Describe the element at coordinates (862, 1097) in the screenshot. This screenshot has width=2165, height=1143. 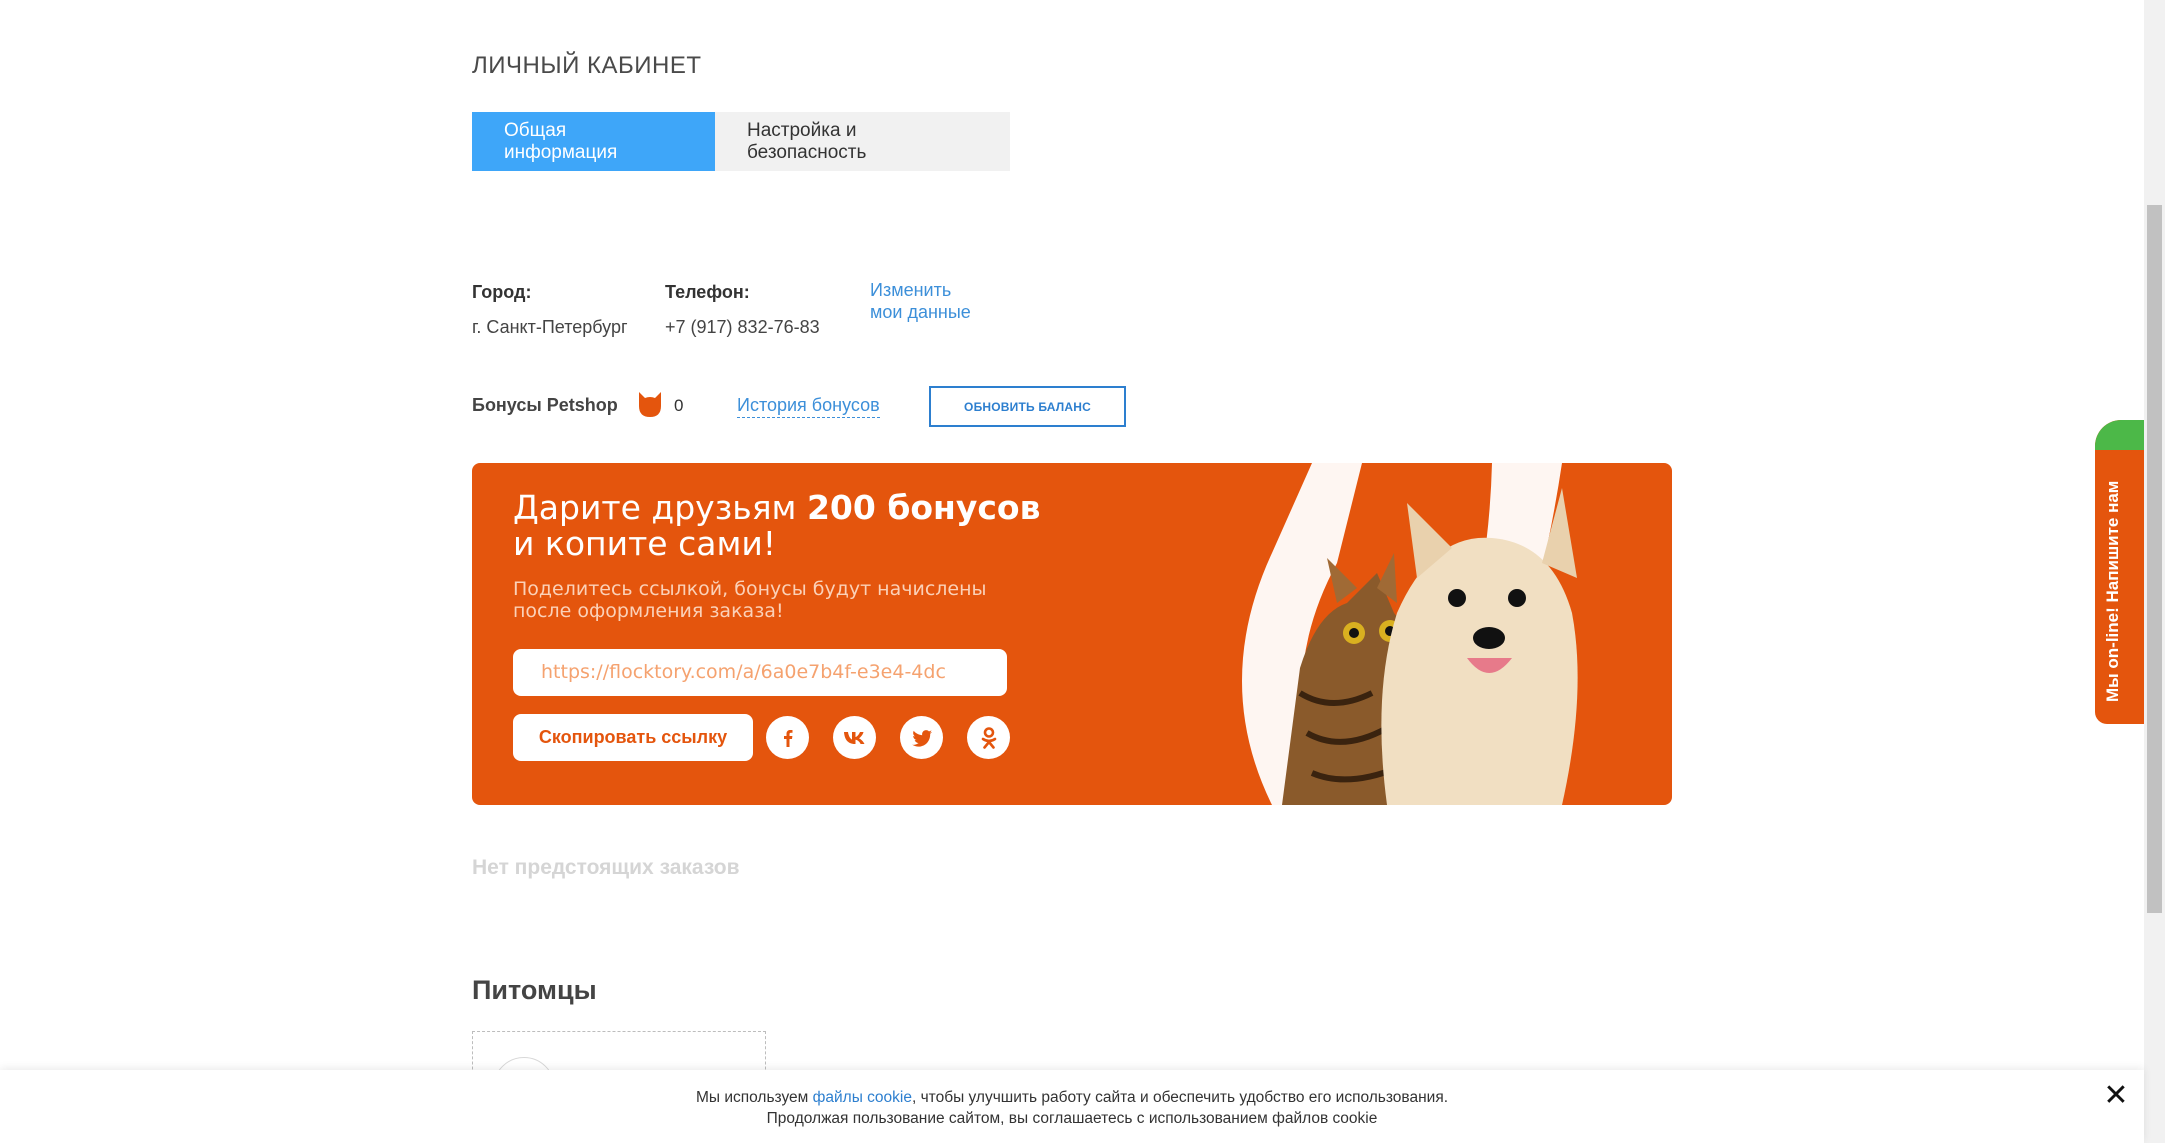
I see `cookie-files-link: файлы cookie` at that location.